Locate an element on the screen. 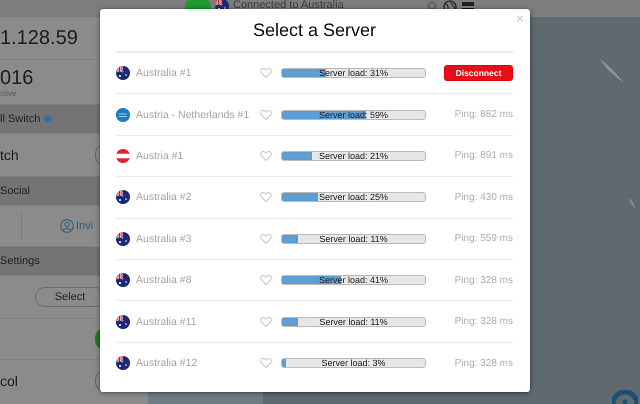  user-icon is located at coordinates (67, 226).